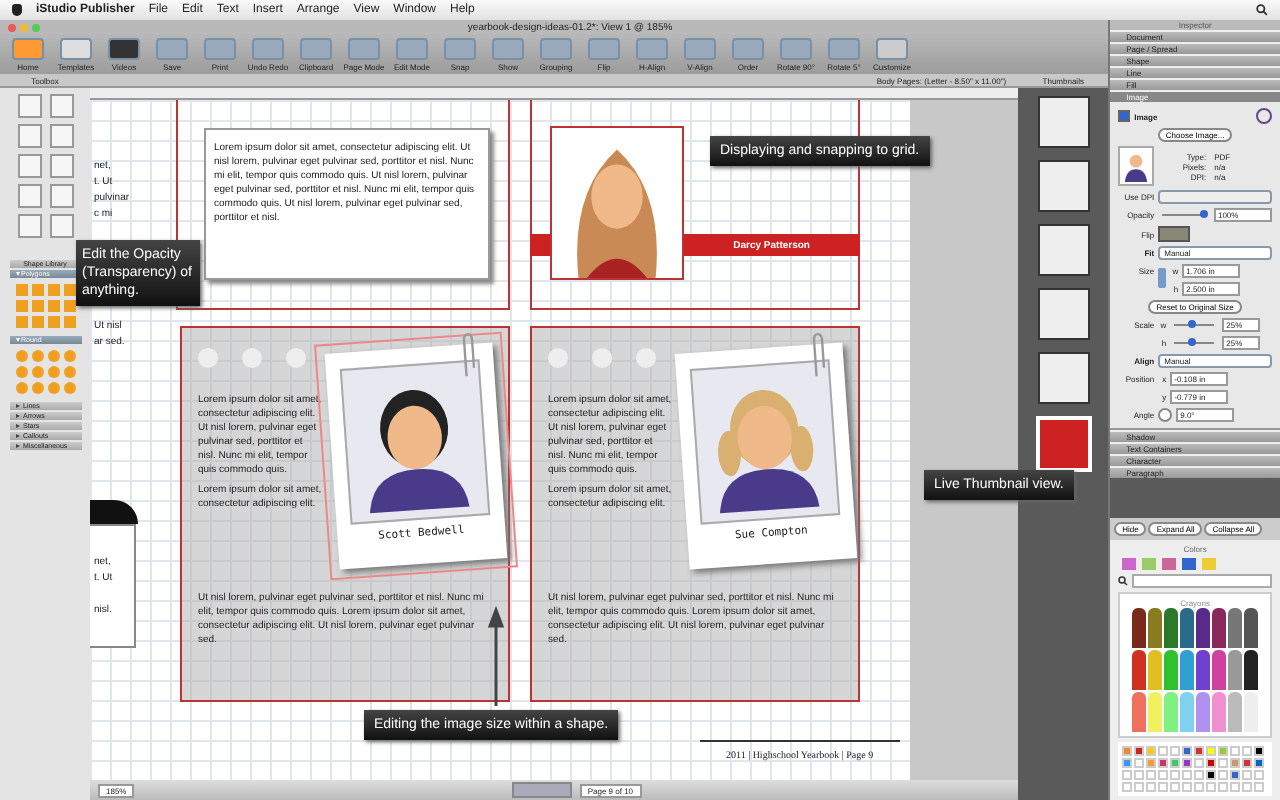  What do you see at coordinates (1215, 197) in the screenshot?
I see `dropdown` at bounding box center [1215, 197].